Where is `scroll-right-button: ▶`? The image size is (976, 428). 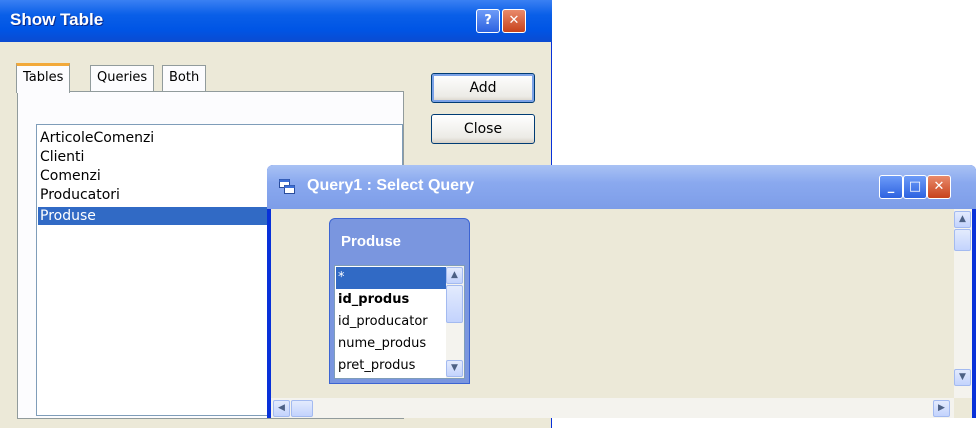 scroll-right-button: ▶ is located at coordinates (941, 408).